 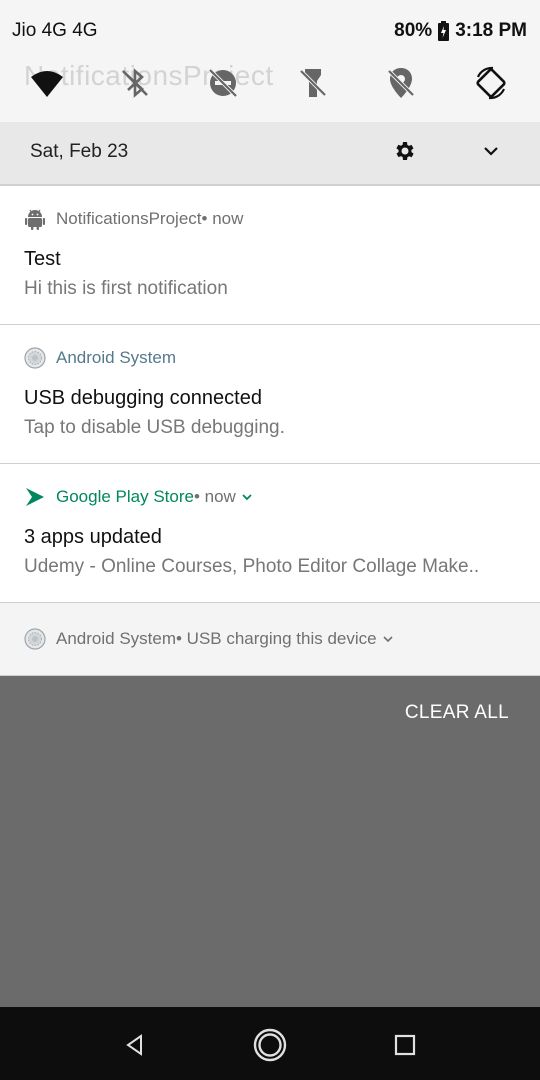 I want to click on back-button, so click(x=135, y=1045).